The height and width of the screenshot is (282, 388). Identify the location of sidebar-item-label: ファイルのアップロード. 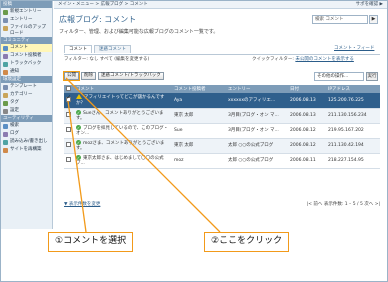
(28, 30).